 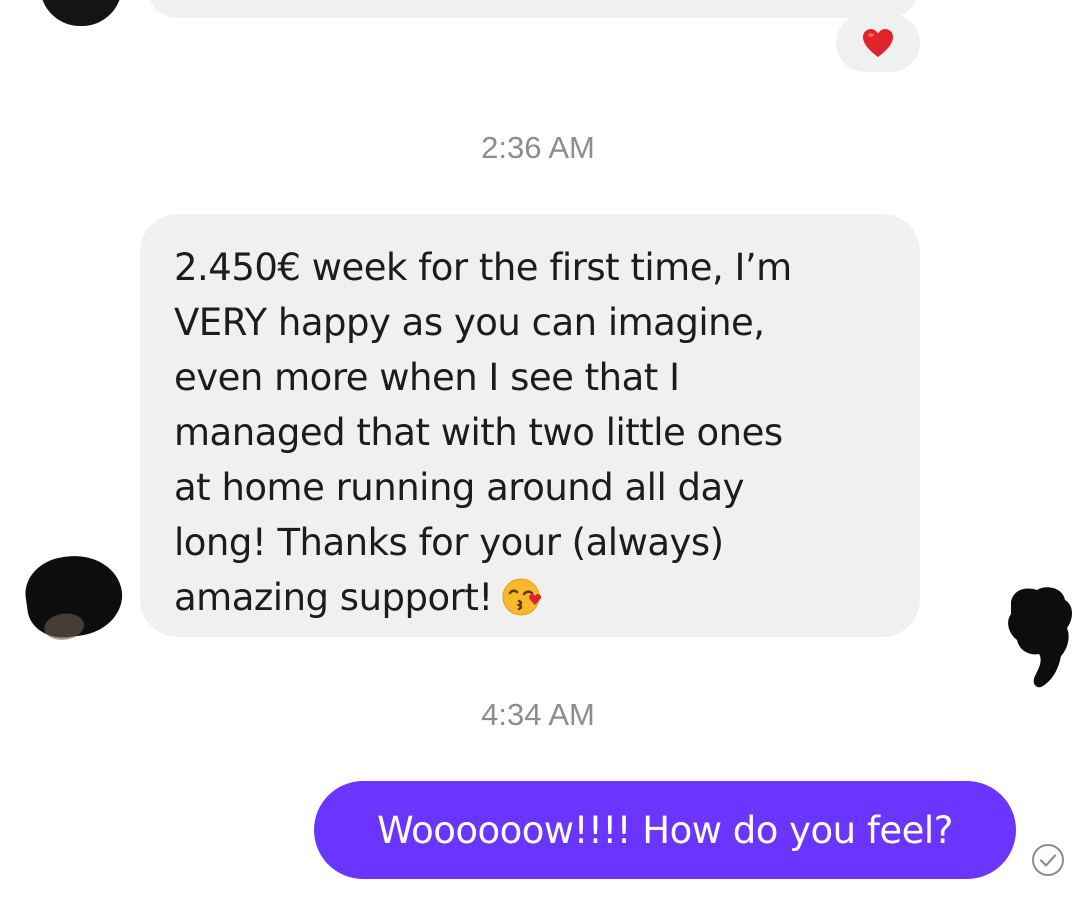 What do you see at coordinates (1048, 860) in the screenshot?
I see `seen-check-icon` at bounding box center [1048, 860].